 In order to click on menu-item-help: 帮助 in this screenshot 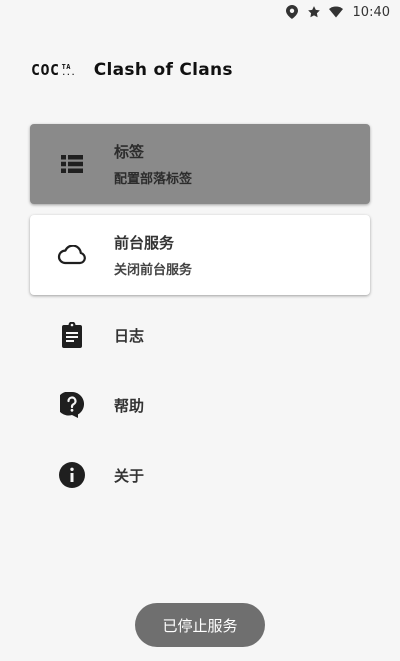, I will do `click(200, 405)`.